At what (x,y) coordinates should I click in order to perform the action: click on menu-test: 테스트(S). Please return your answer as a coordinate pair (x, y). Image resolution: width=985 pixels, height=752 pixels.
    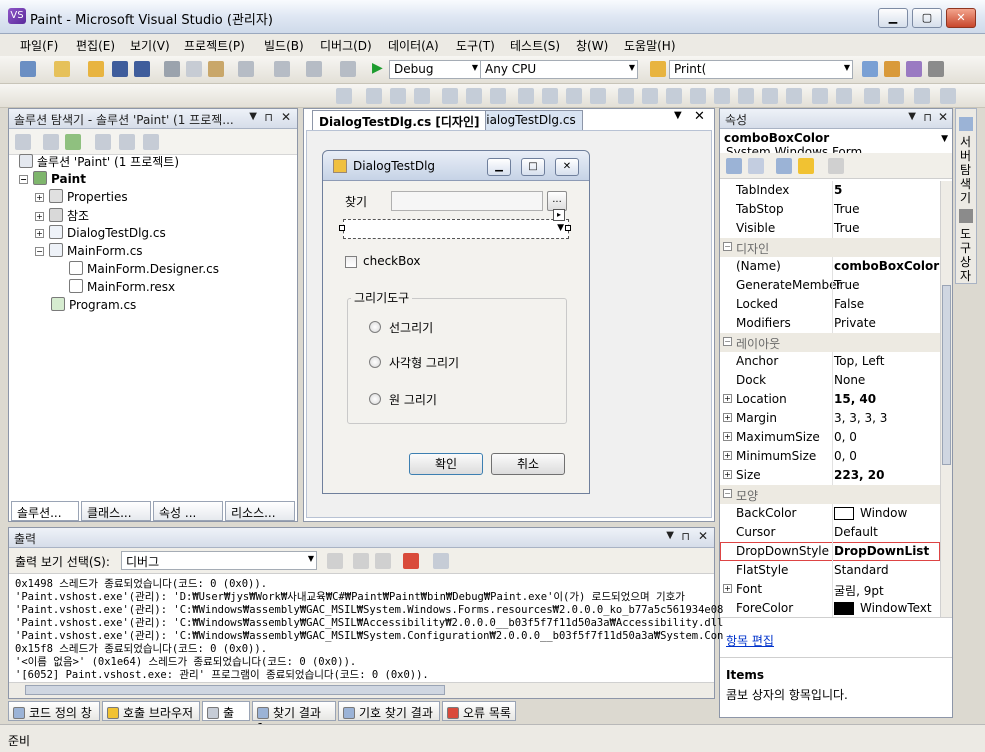
    Looking at the image, I should click on (535, 45).